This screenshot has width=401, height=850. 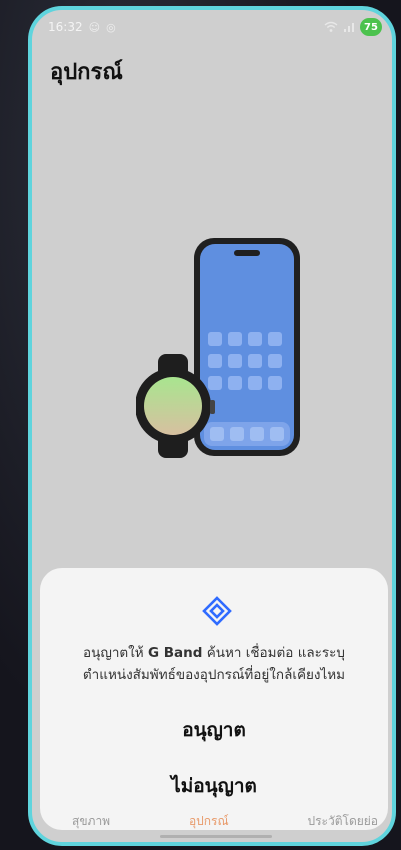 What do you see at coordinates (212, 27) in the screenshot?
I see `status-bar: 16:32 ☺ ◎ 75` at bounding box center [212, 27].